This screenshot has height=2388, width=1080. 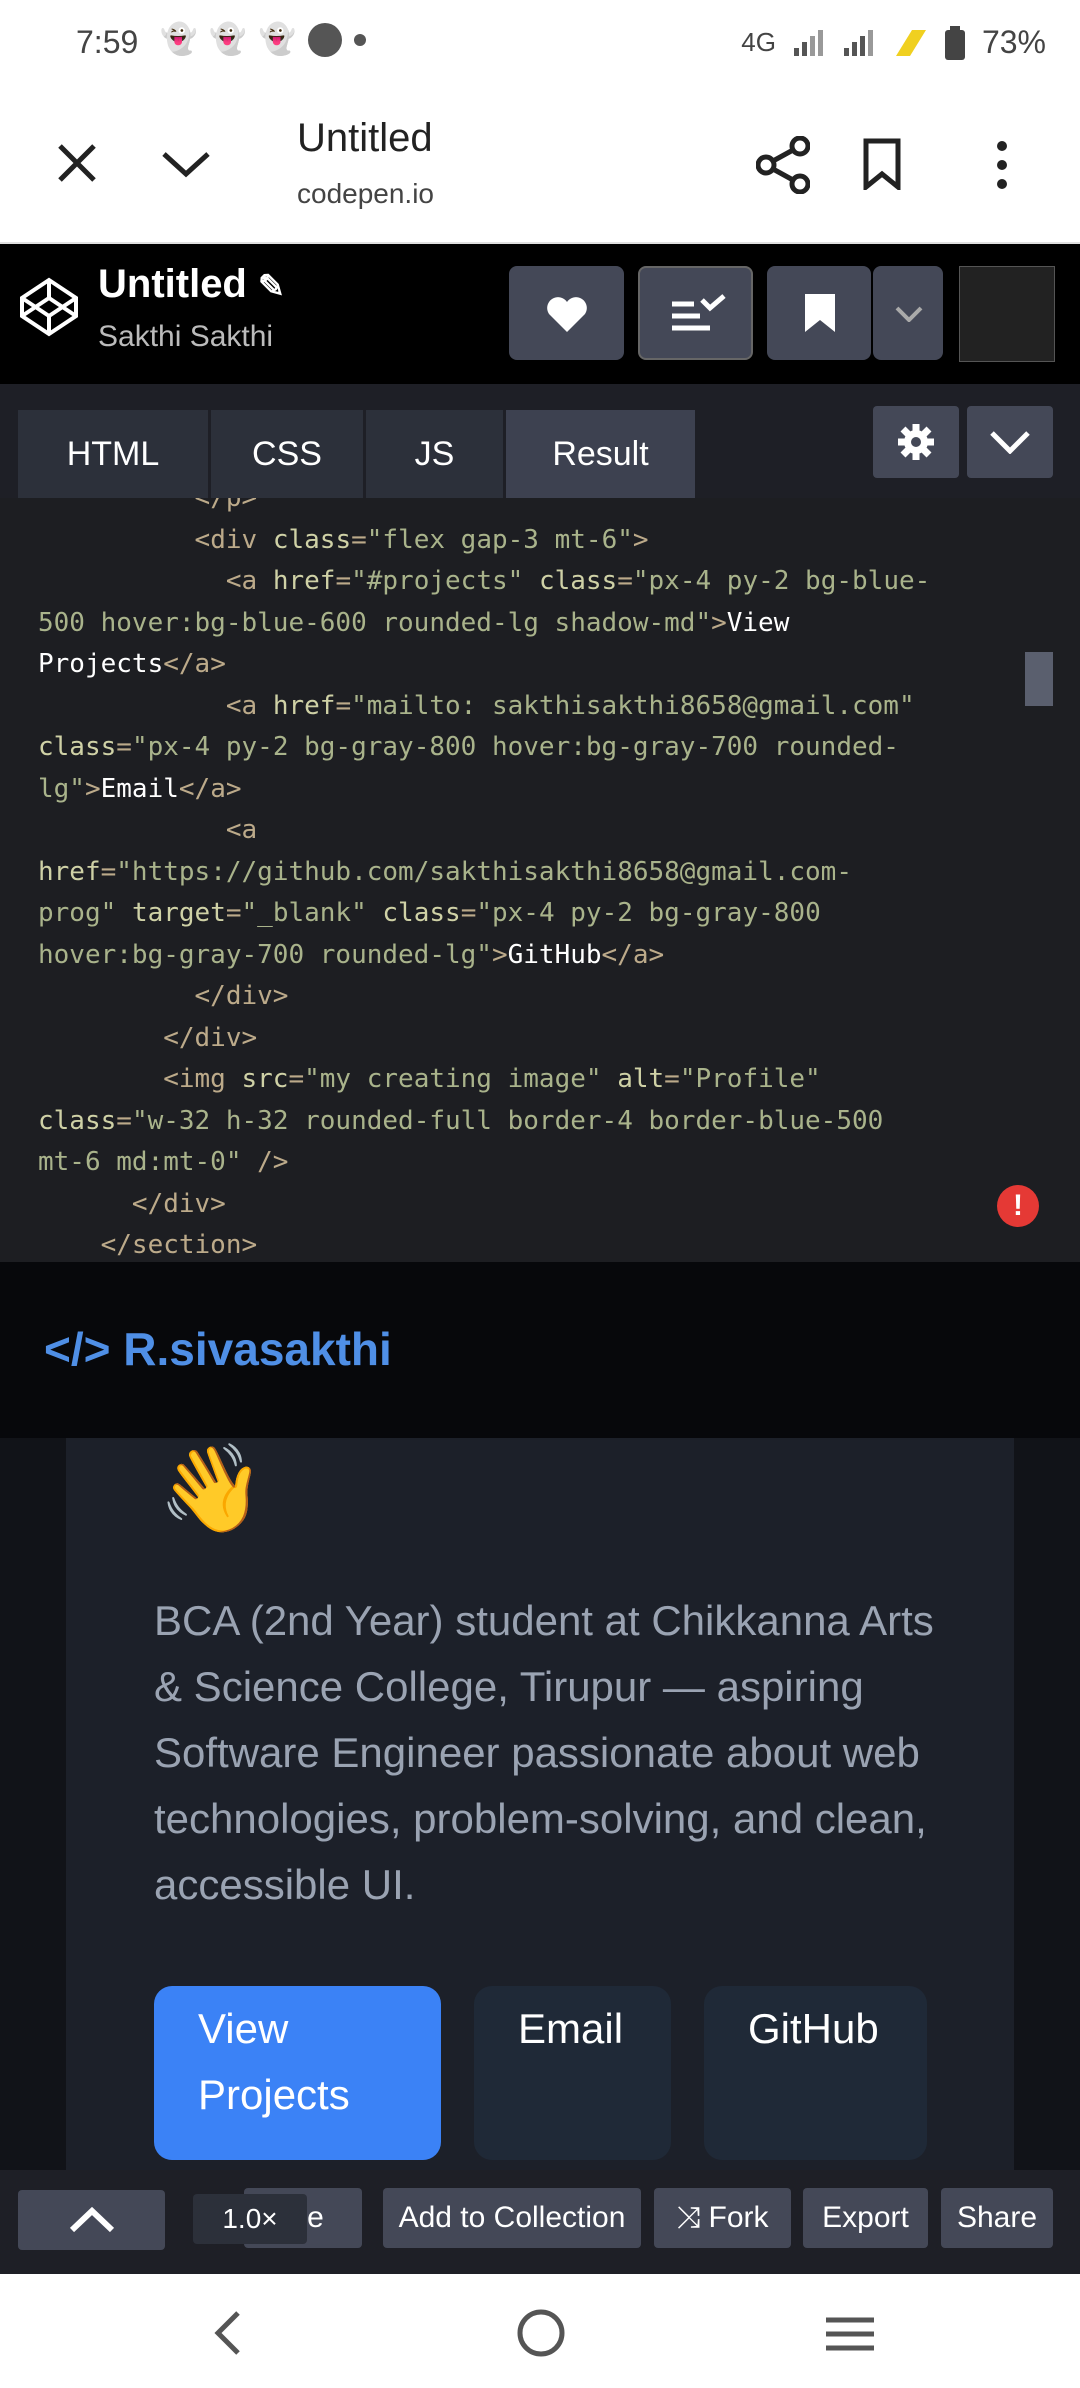 What do you see at coordinates (850, 2334) in the screenshot?
I see `recents-icon` at bounding box center [850, 2334].